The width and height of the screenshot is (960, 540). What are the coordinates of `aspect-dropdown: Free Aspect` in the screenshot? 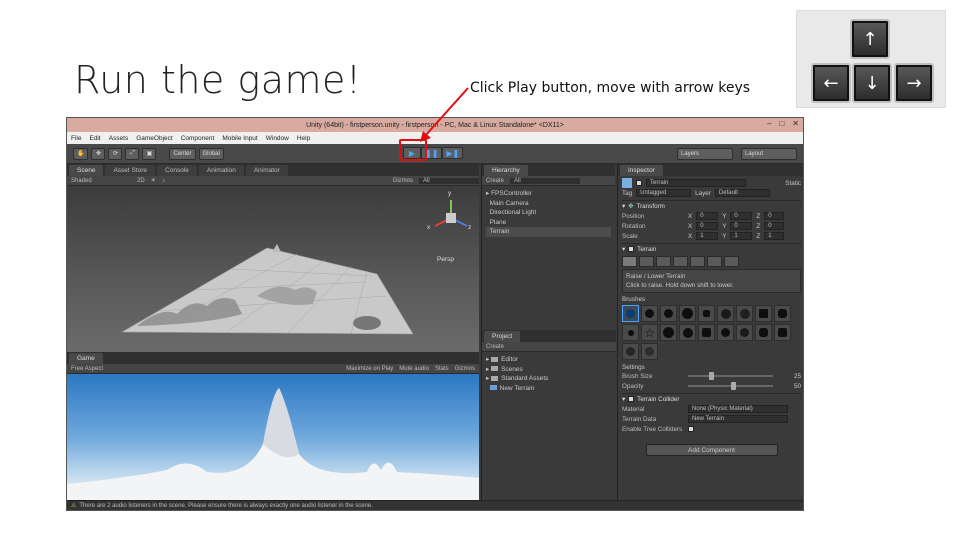 It's located at (87, 369).